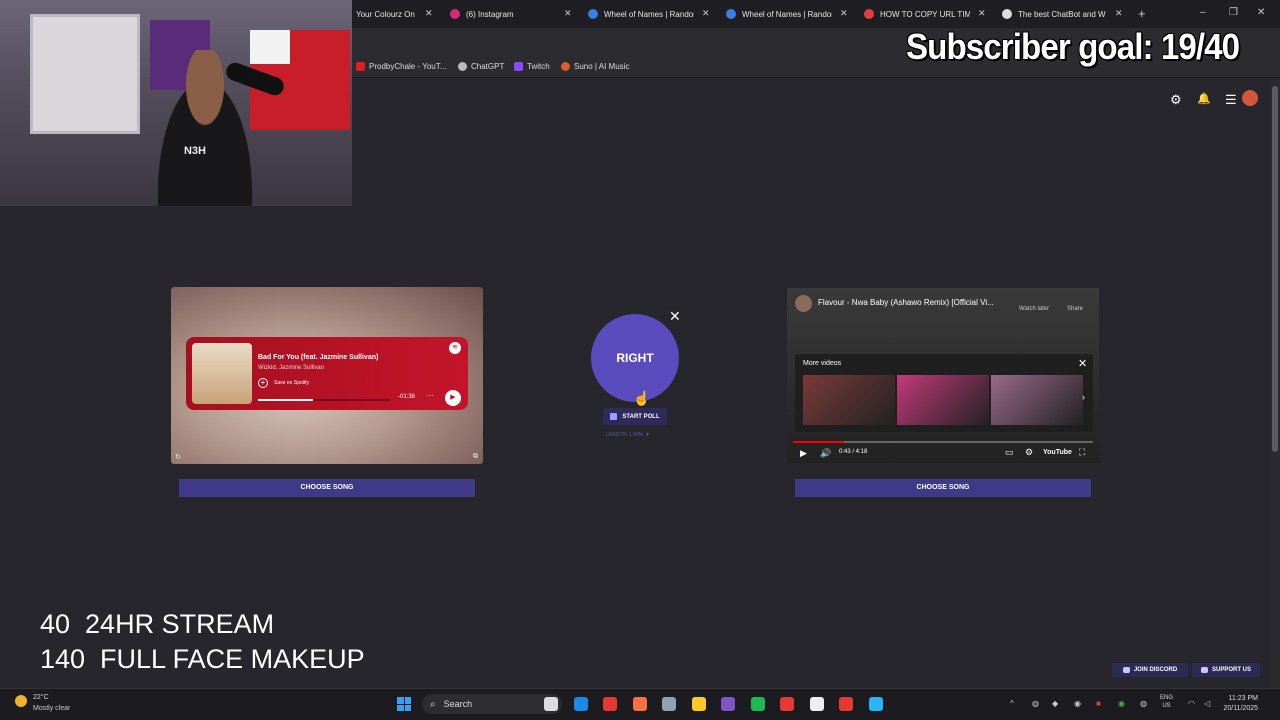 The width and height of the screenshot is (1280, 720). What do you see at coordinates (360, 66) in the screenshot?
I see `youtube-icon` at bounding box center [360, 66].